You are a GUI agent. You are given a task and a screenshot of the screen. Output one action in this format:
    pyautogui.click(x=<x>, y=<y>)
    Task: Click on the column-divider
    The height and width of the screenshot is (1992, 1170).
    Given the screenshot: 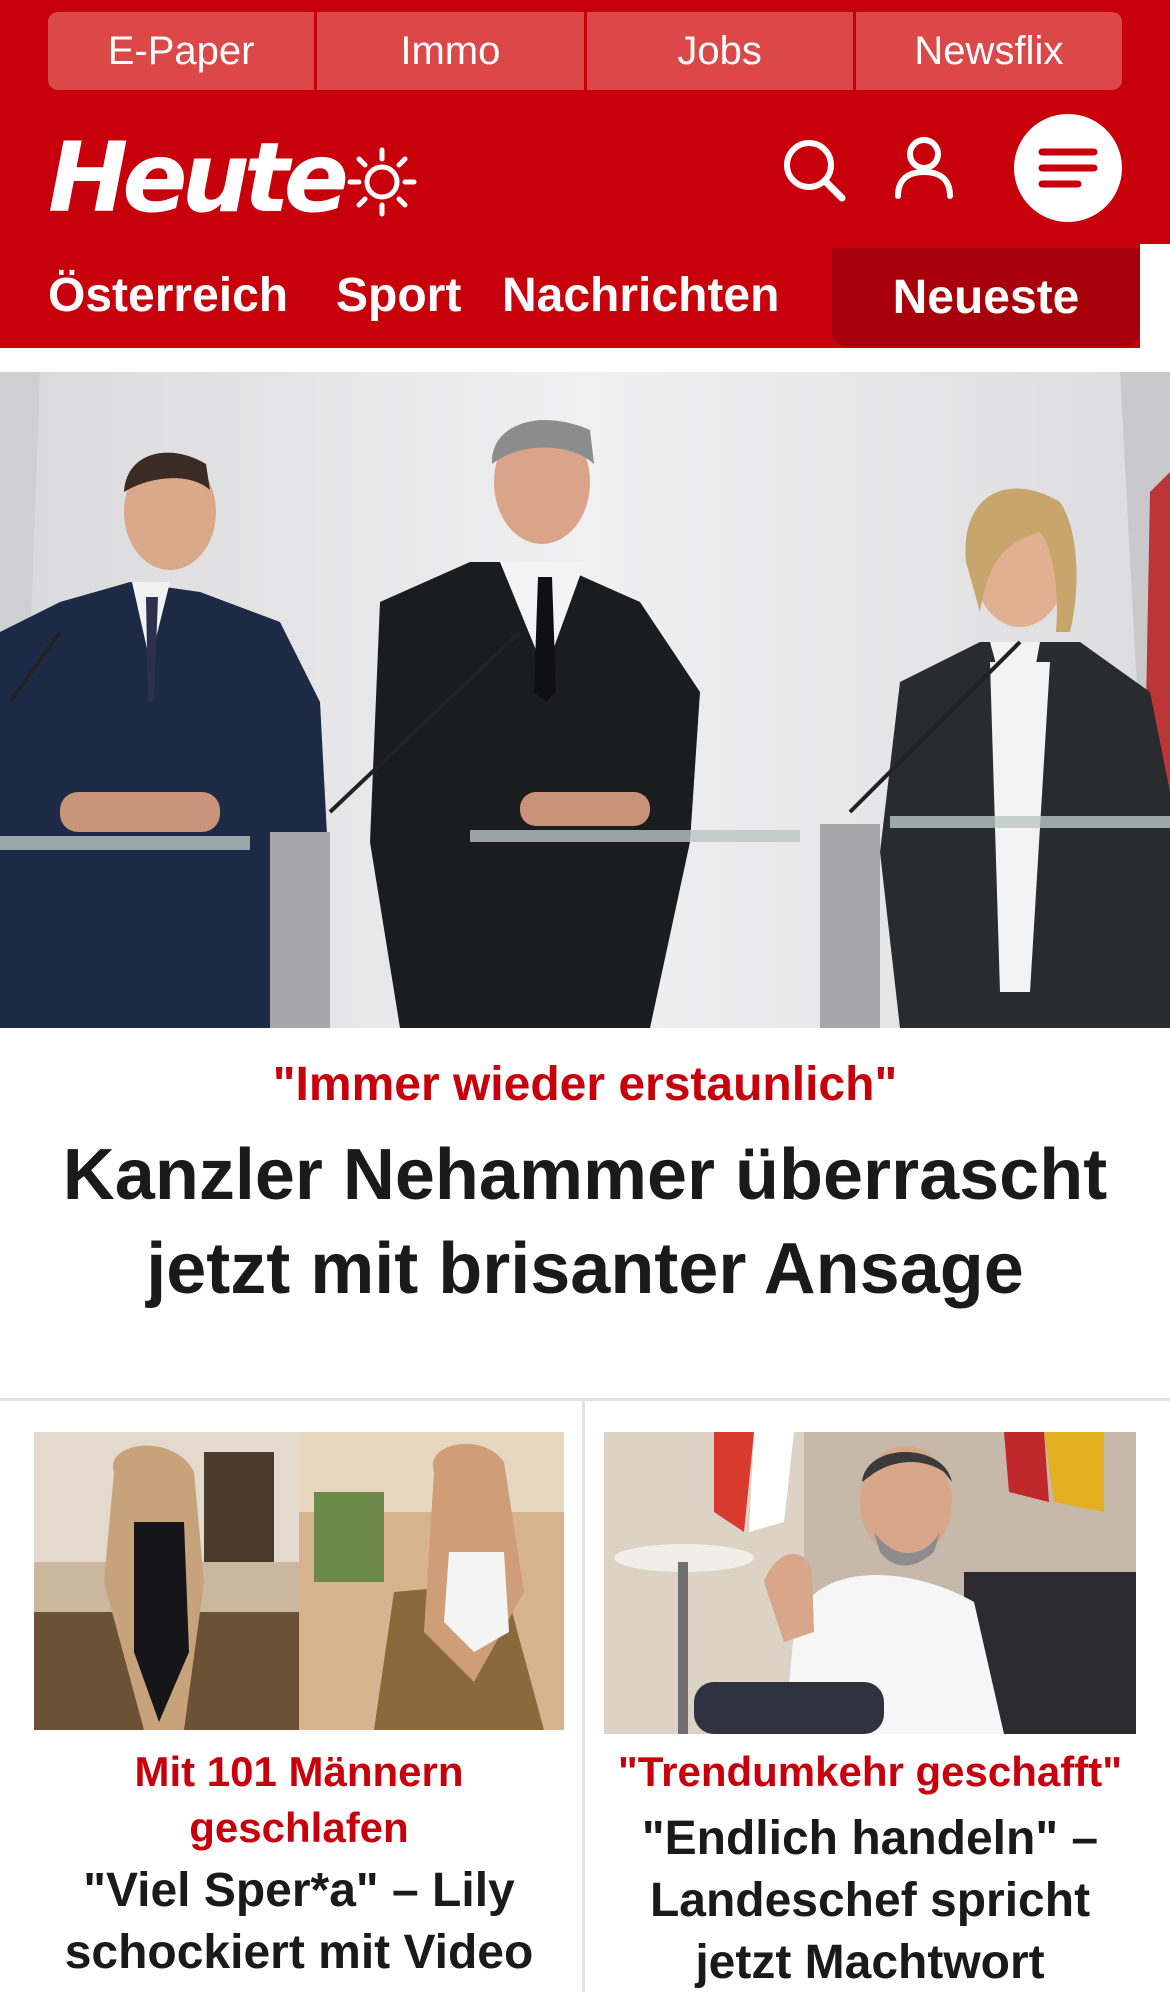 What is the action you would take?
    pyautogui.click(x=583, y=1696)
    